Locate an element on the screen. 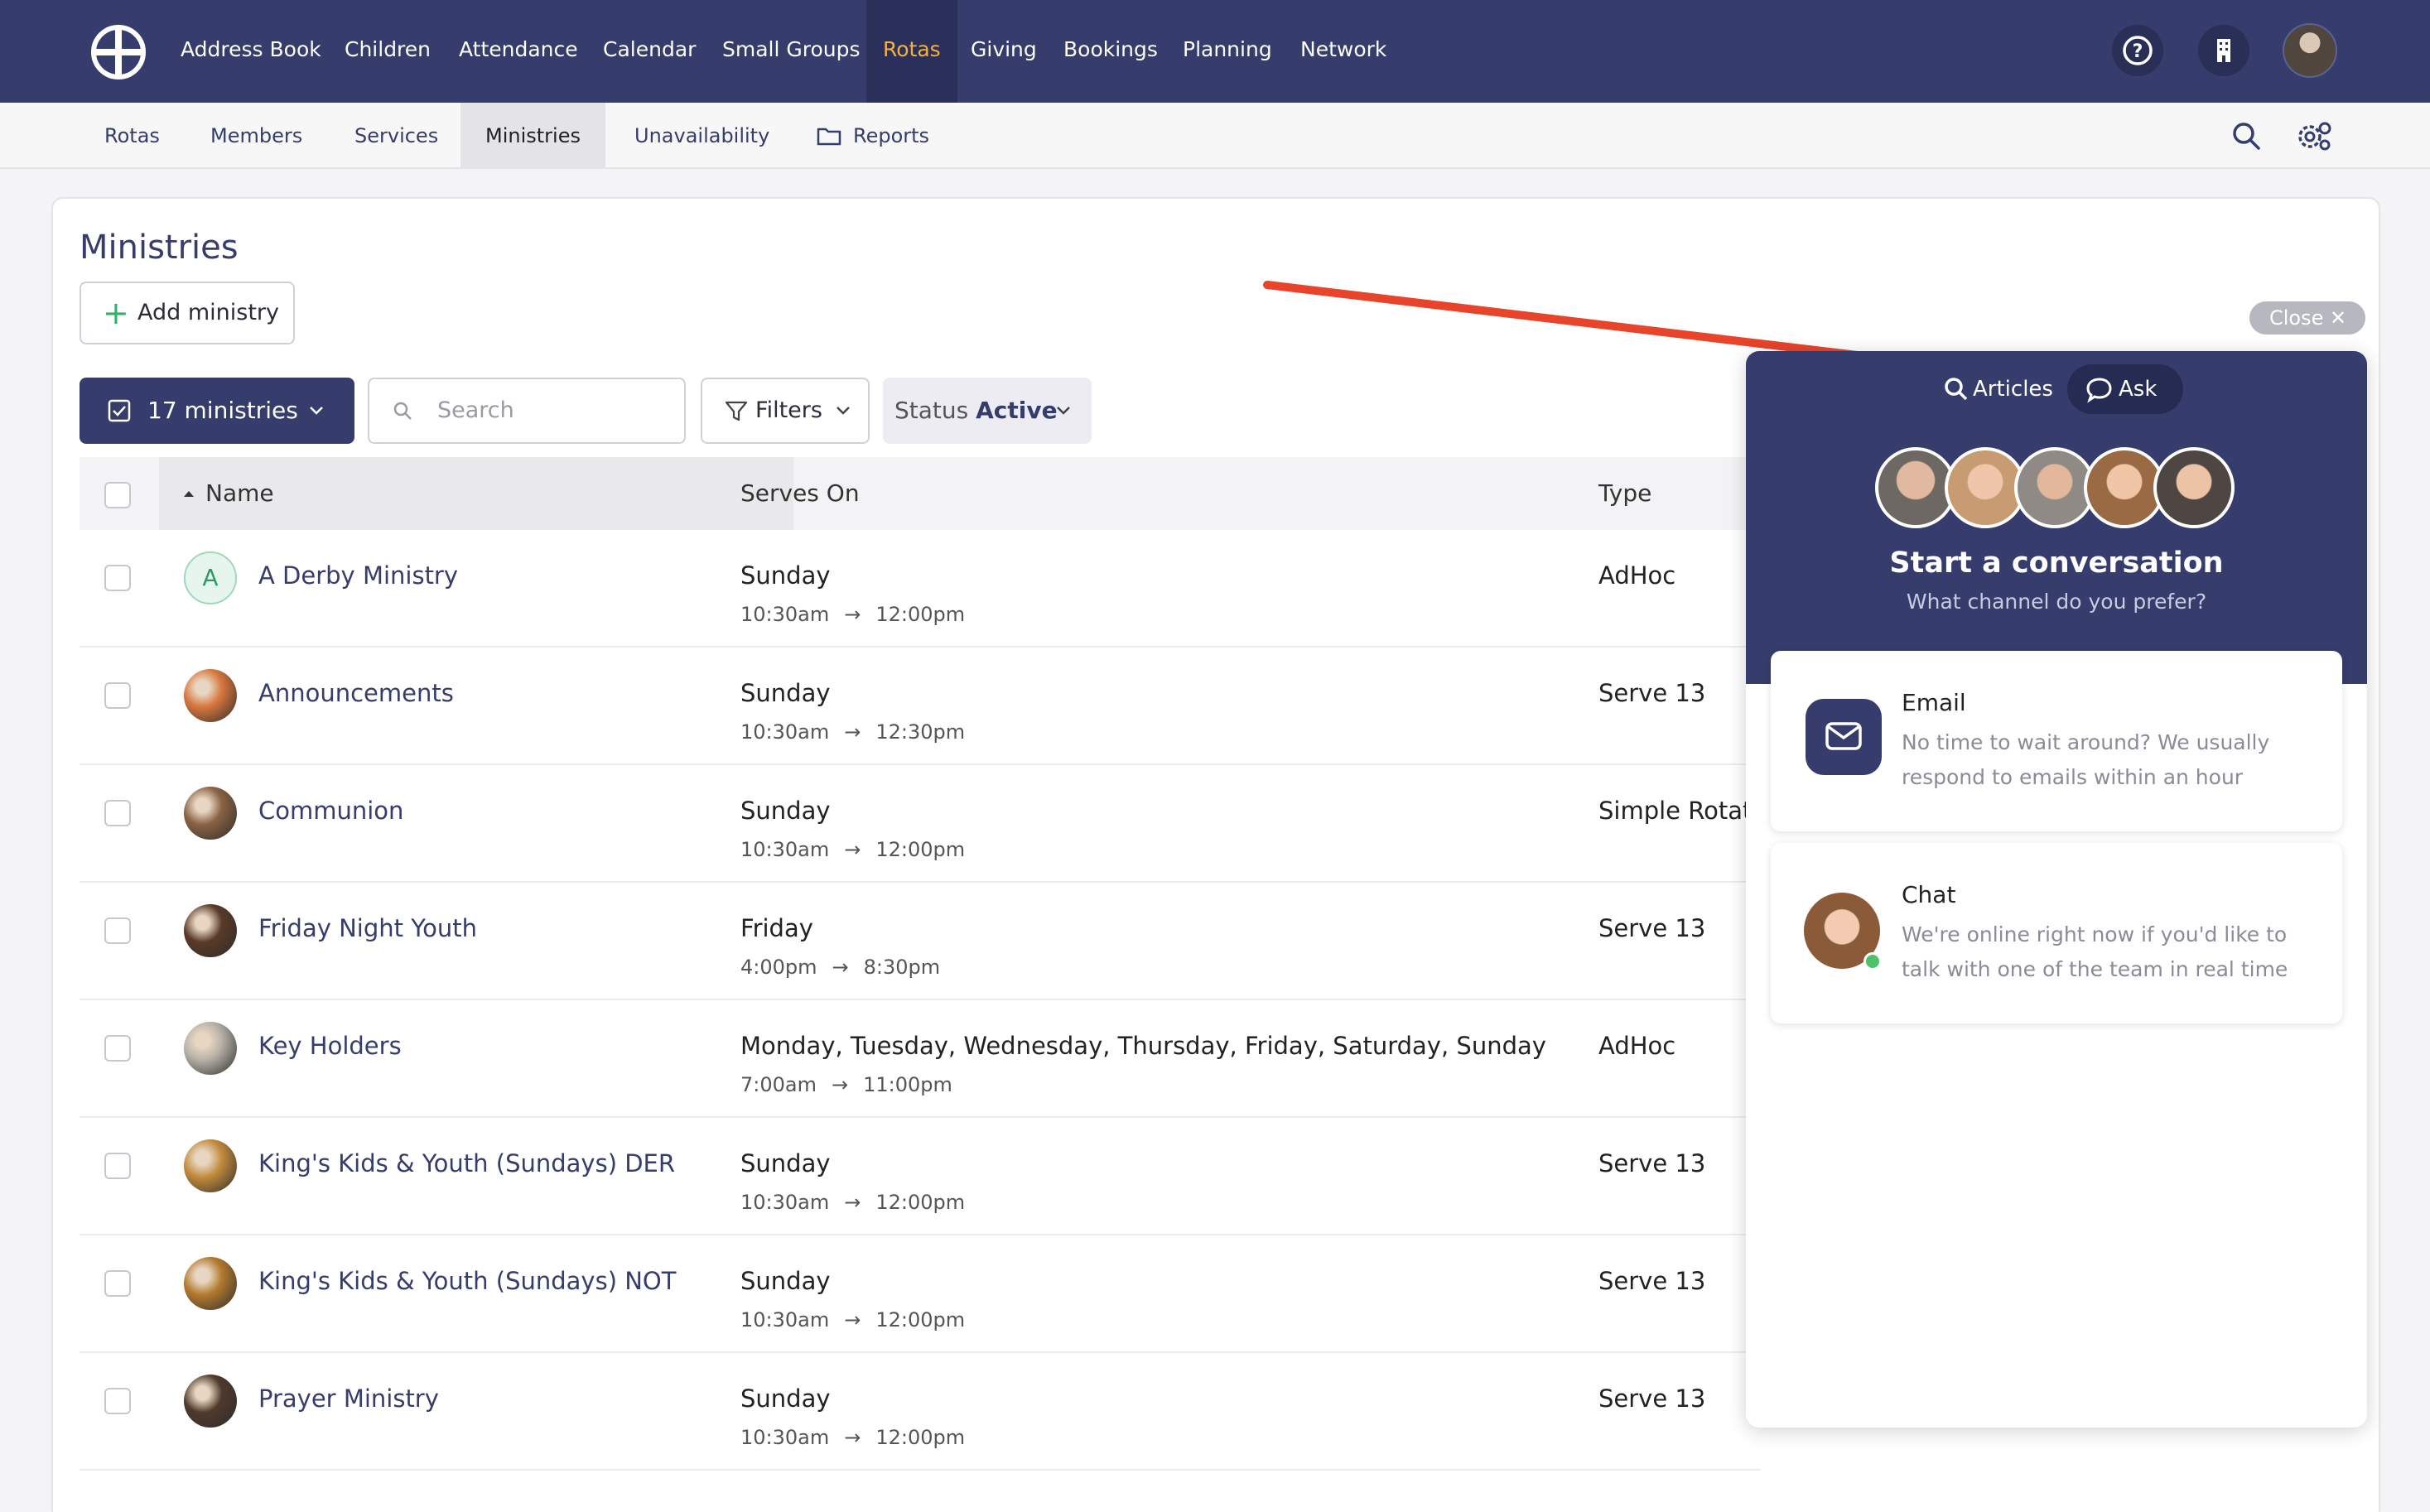 The width and height of the screenshot is (2430, 1512). gear-icon is located at coordinates (2314, 135).